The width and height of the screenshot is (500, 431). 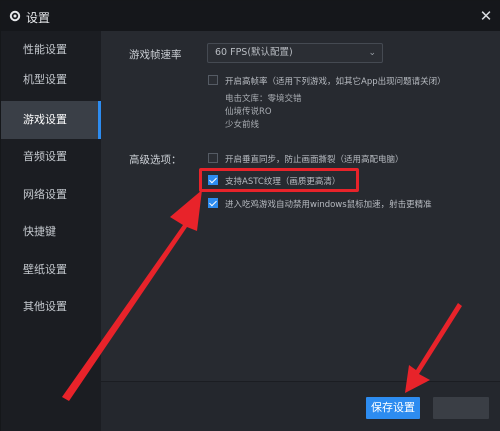 I want to click on title-bar: 设置 ✕, so click(x=250, y=16).